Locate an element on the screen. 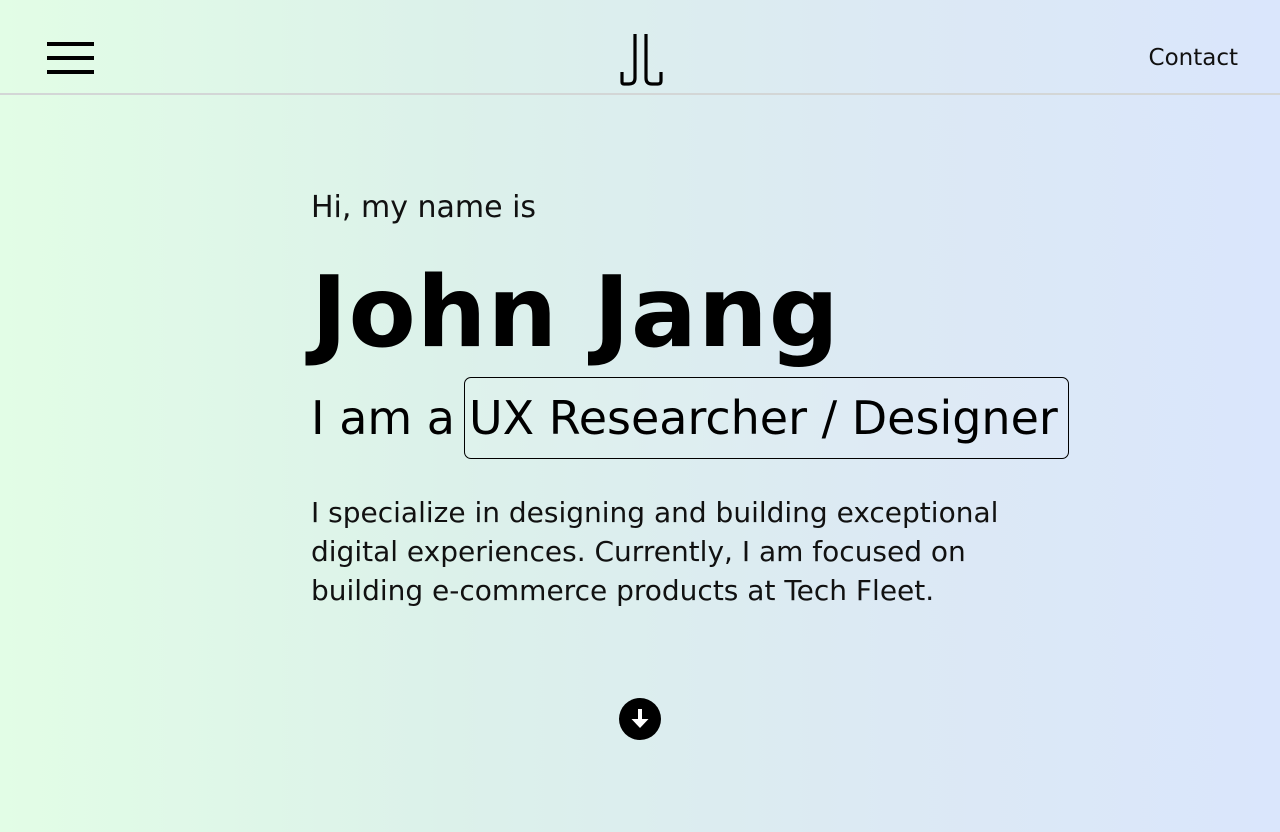 This screenshot has width=1280, height=832. site-header: Contact is located at coordinates (640, 47).